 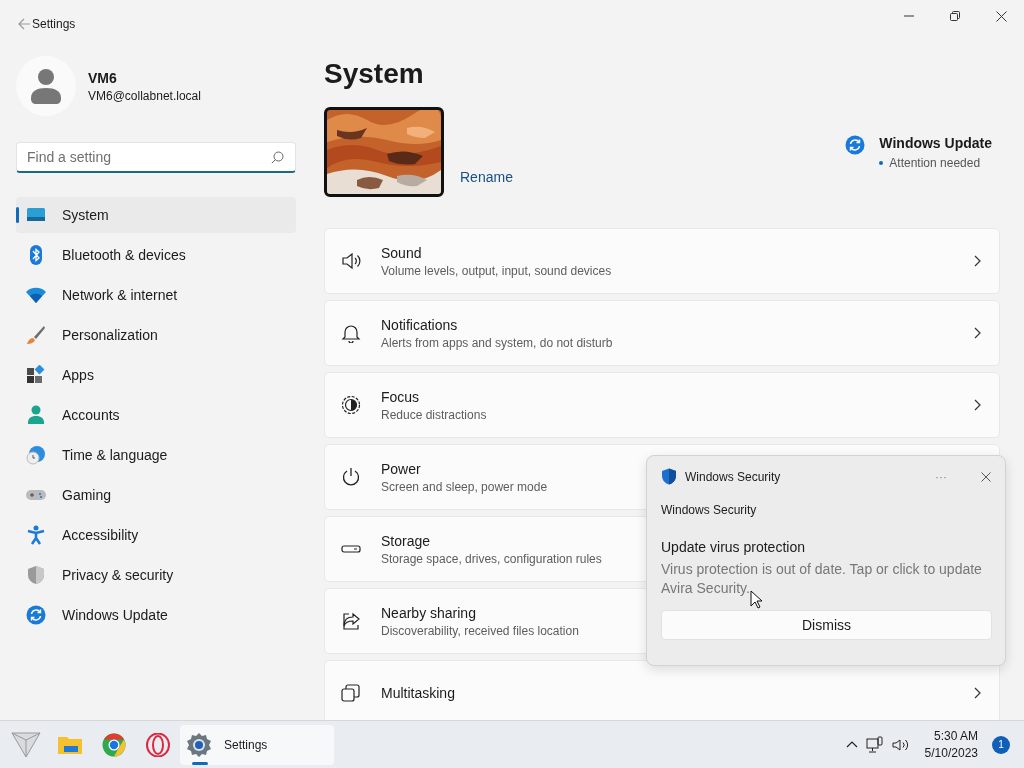 What do you see at coordinates (951, 753) in the screenshot?
I see `clock-date: 5/10/2023` at bounding box center [951, 753].